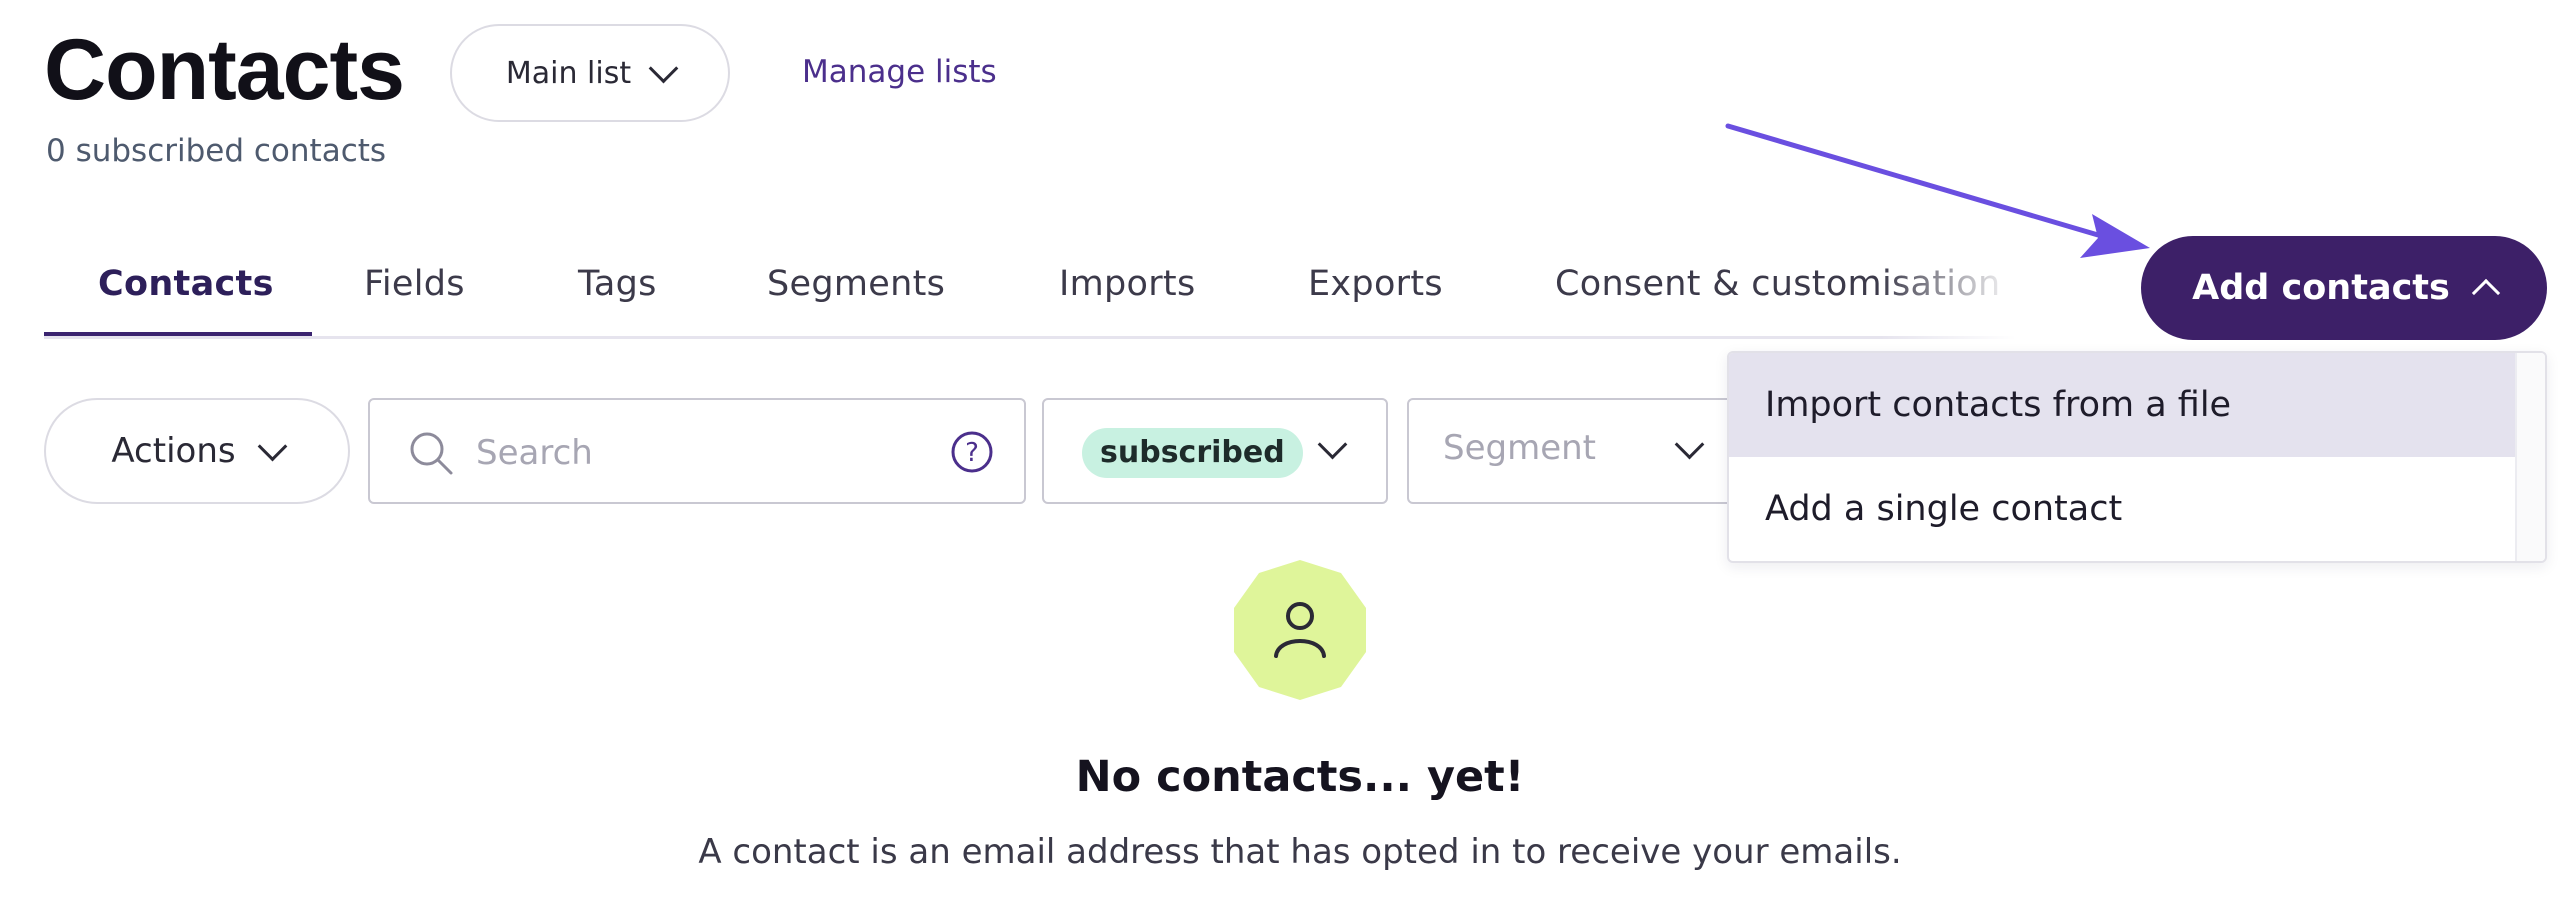  I want to click on search-icon, so click(431, 453).